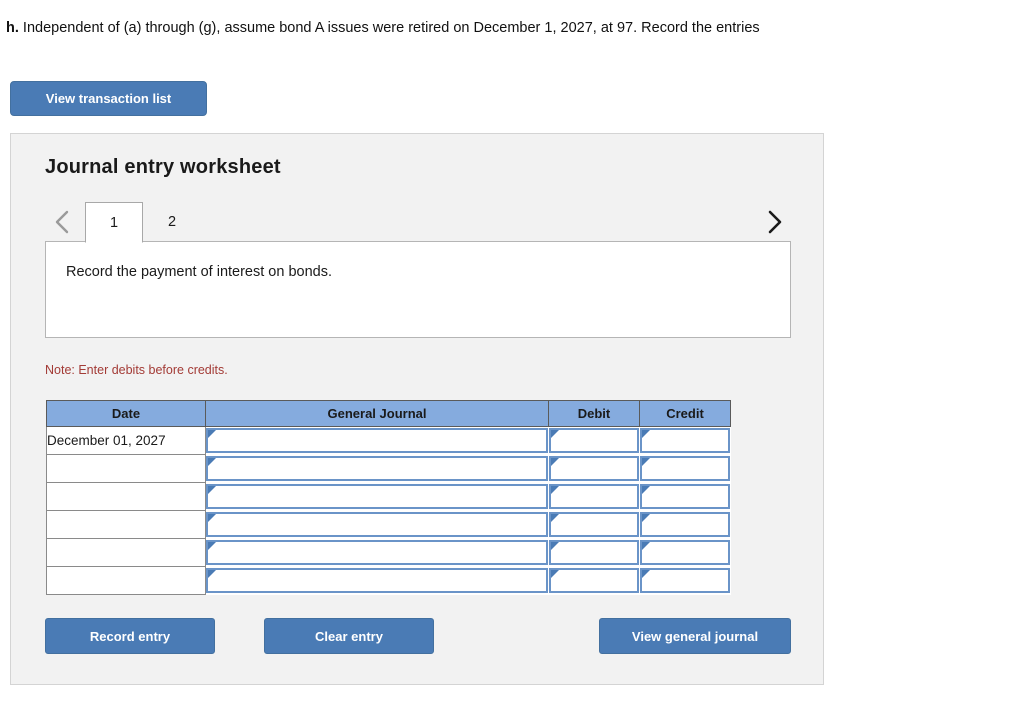 The width and height of the screenshot is (1024, 725). I want to click on column-header-date: Date, so click(126, 413).